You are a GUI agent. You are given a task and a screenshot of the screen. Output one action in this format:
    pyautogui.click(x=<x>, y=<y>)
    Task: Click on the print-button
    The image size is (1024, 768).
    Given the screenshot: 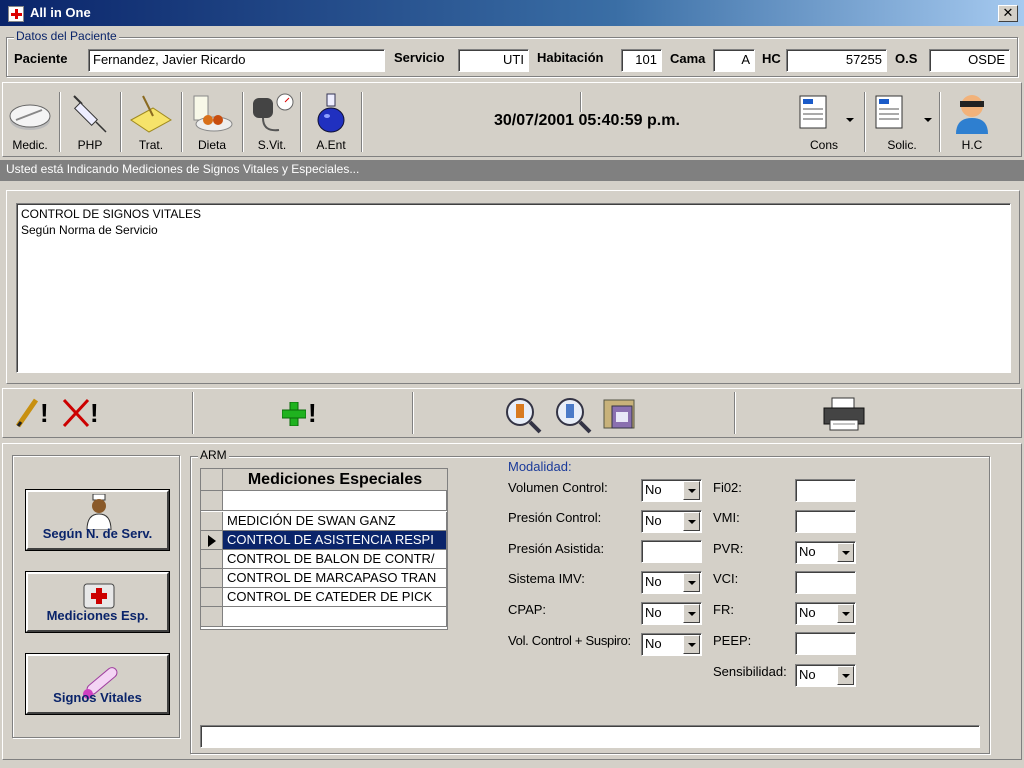 What is the action you would take?
    pyautogui.click(x=844, y=414)
    